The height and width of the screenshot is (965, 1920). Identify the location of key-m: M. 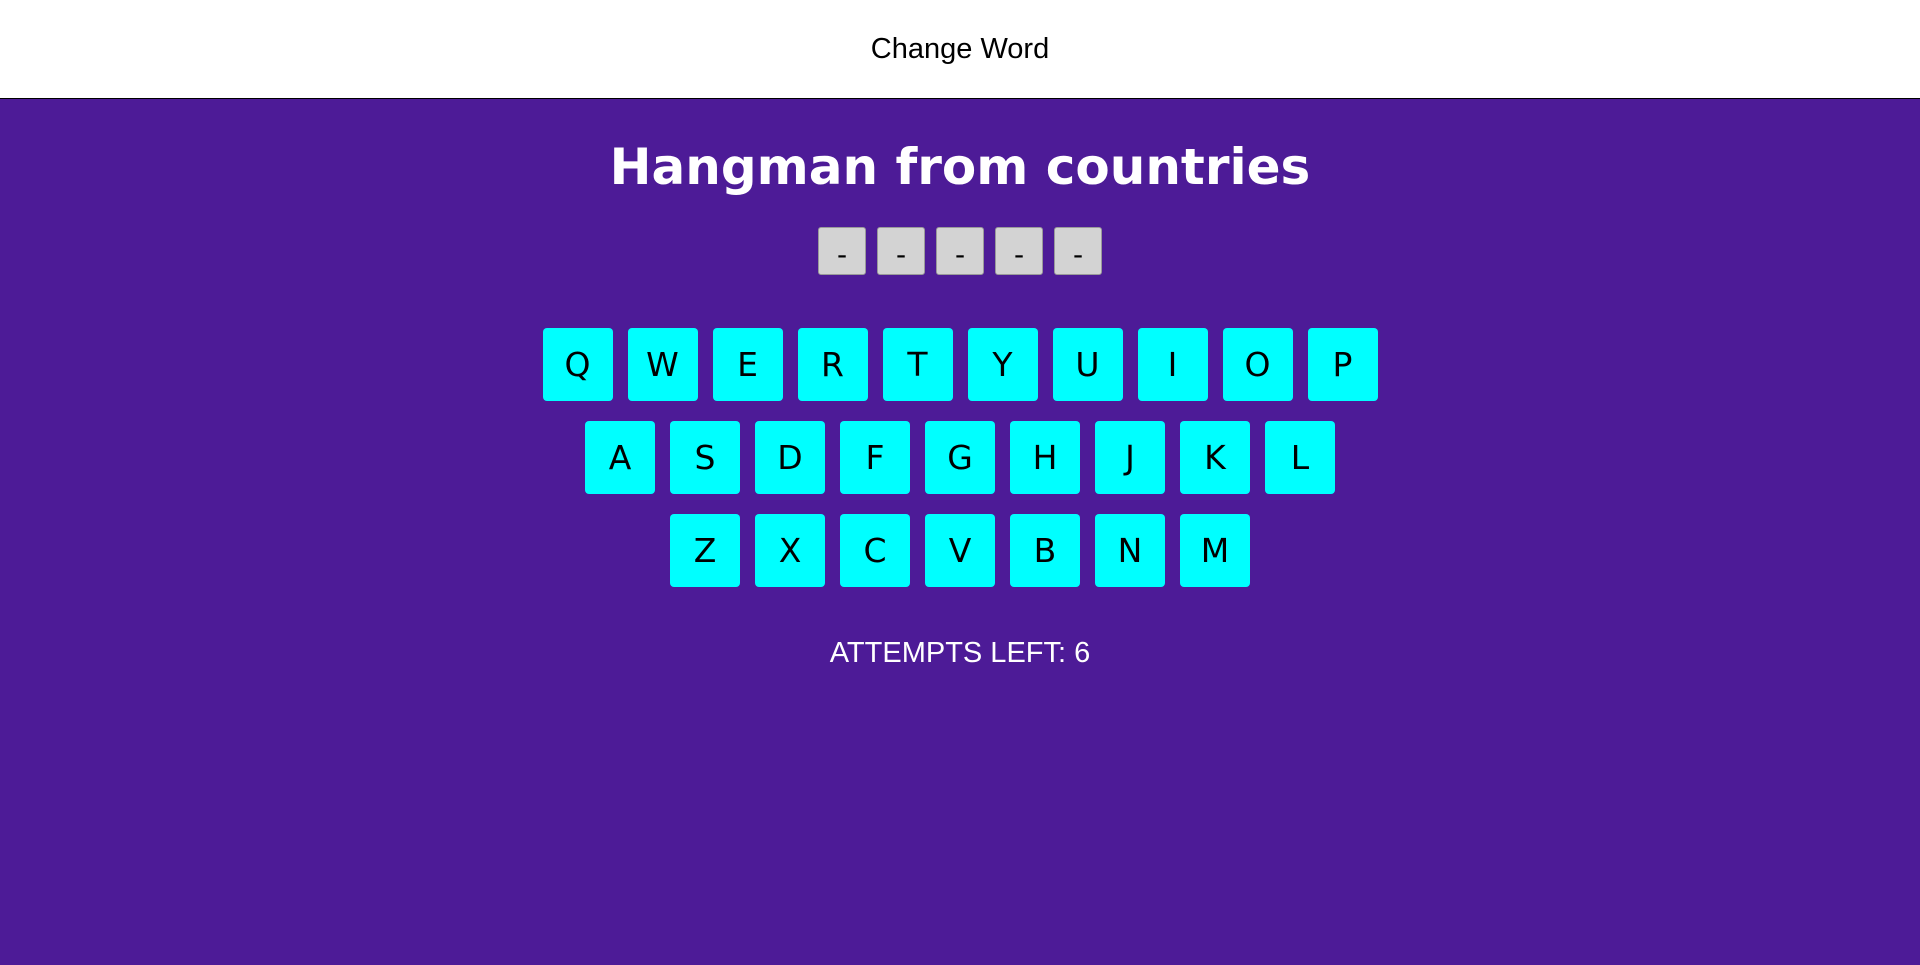
(1215, 550).